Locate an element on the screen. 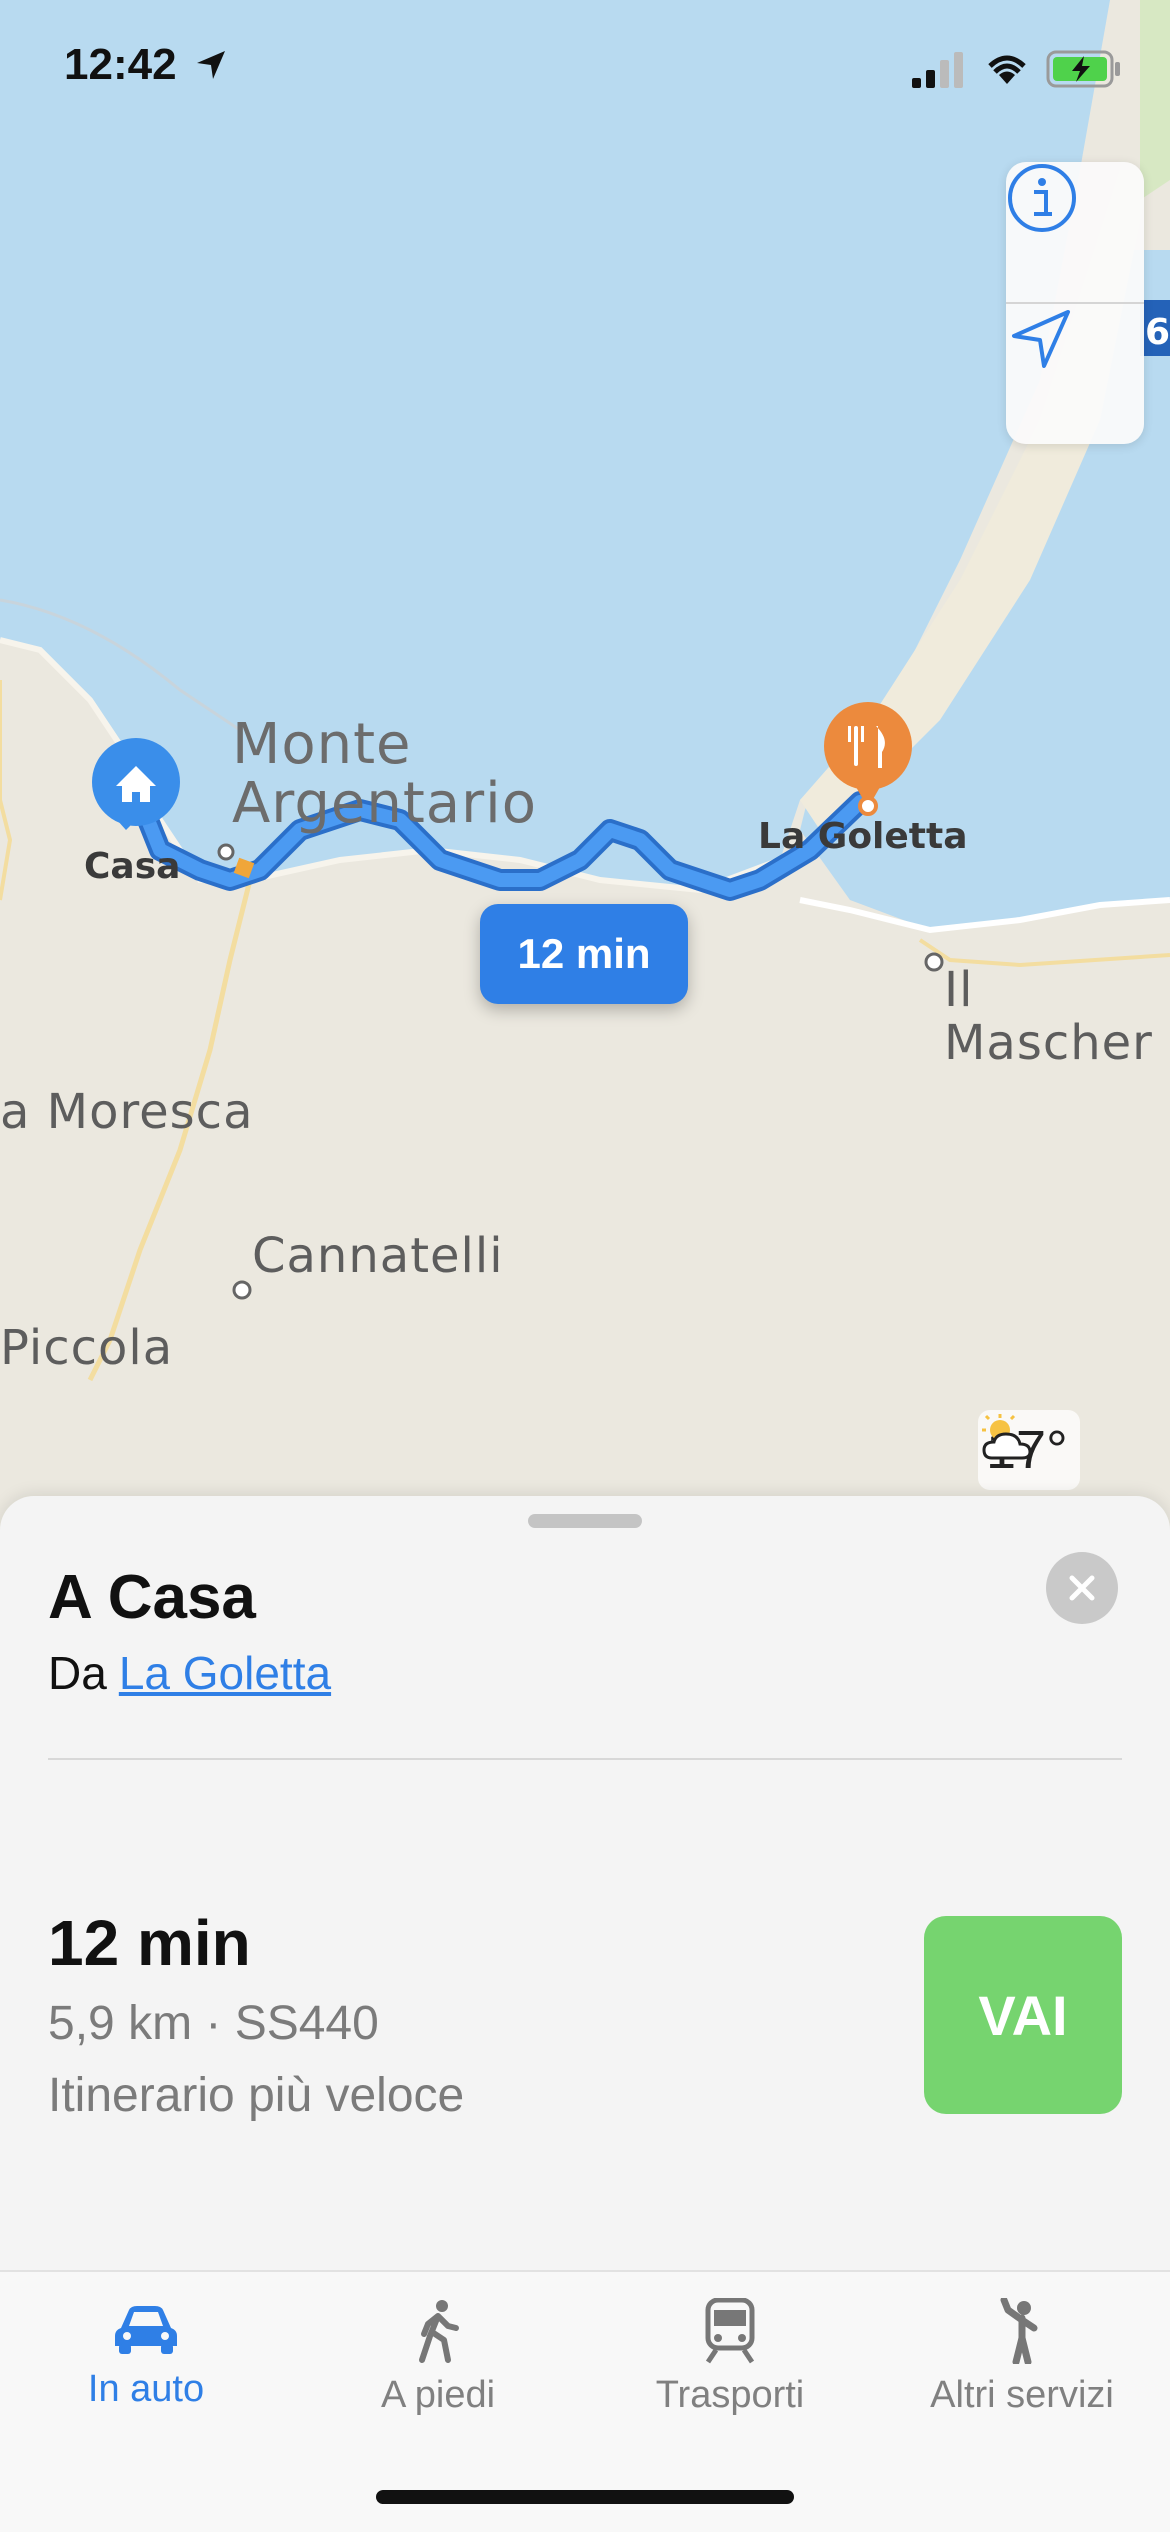 This screenshot has width=1170, height=2532. route-time-badge: 12 min is located at coordinates (584, 954).